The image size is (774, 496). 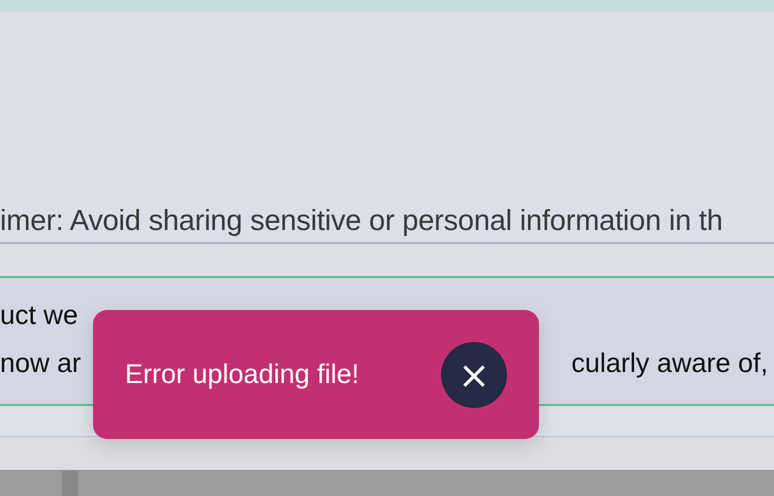 I want to click on disclaimer-text: imer: Avoid sharing sensitive or personal information in th, so click(x=361, y=221).